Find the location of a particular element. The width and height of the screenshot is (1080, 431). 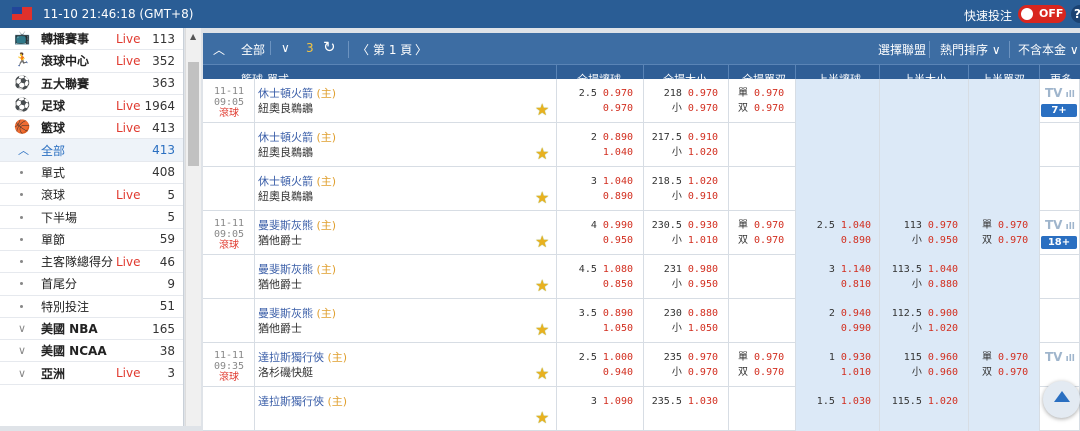

all-filter: 全部 is located at coordinates (253, 49).